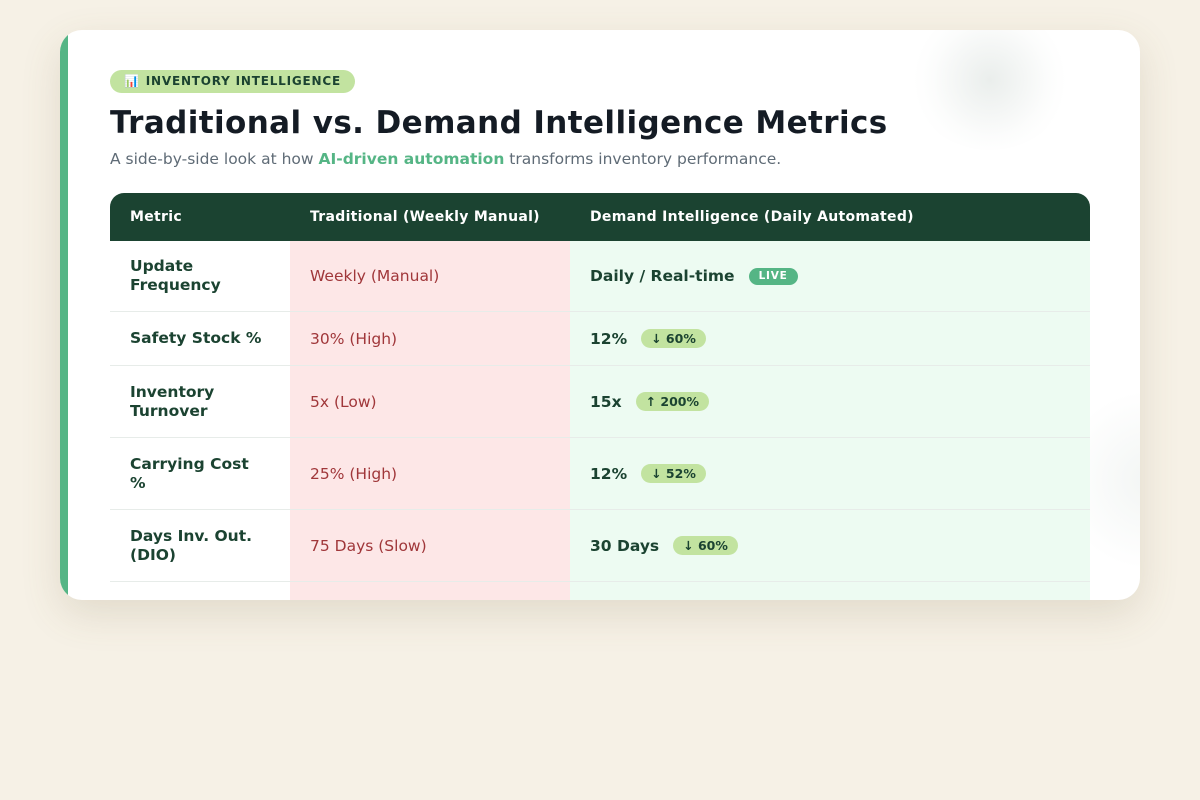 This screenshot has width=1200, height=800. I want to click on demand-intelligence-value: 15x, so click(606, 401).